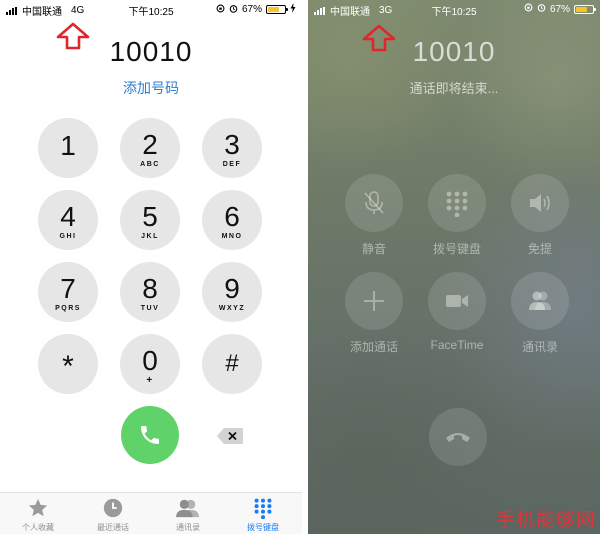 This screenshot has height=534, width=600. What do you see at coordinates (151, 9) in the screenshot?
I see `status-bar: 中国联通 4G 下午10:25 67%` at bounding box center [151, 9].